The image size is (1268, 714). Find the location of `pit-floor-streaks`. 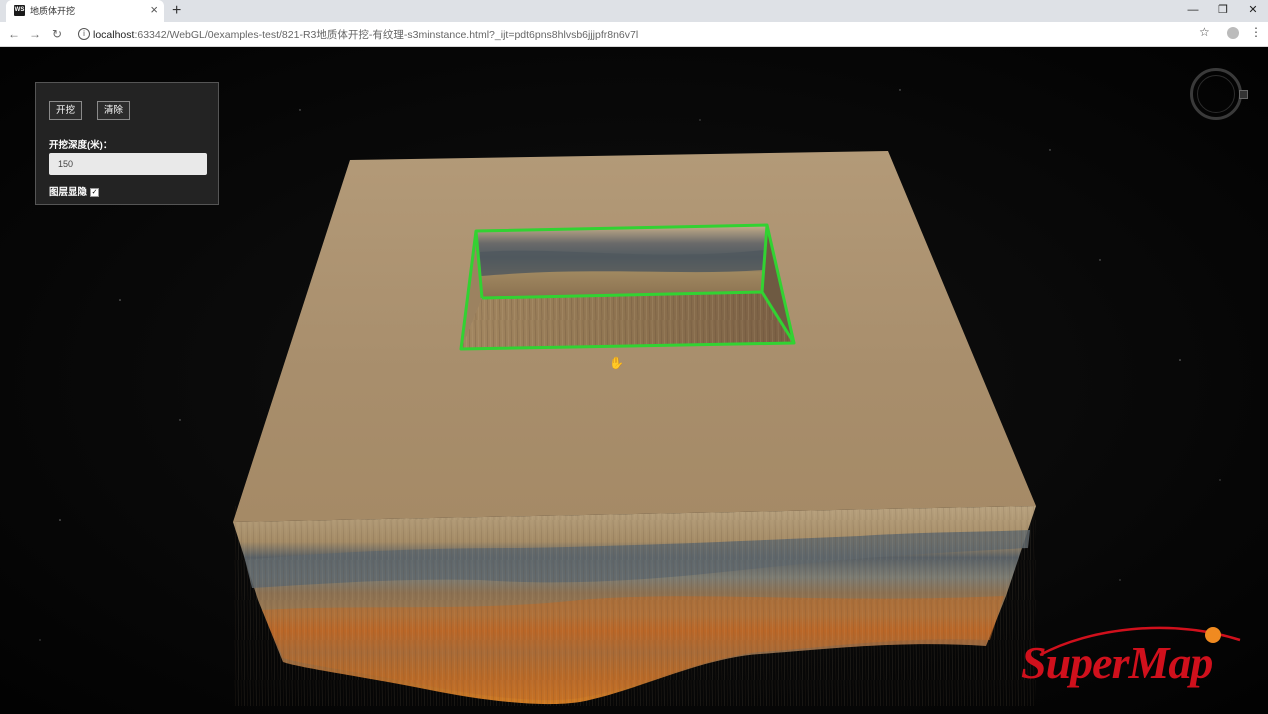

pit-floor-streaks is located at coordinates (627, 320).